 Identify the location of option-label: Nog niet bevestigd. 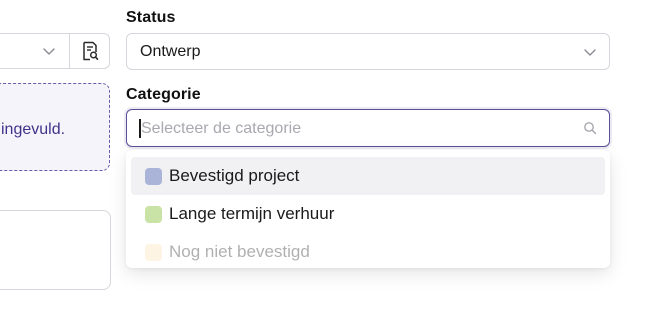
(239, 251).